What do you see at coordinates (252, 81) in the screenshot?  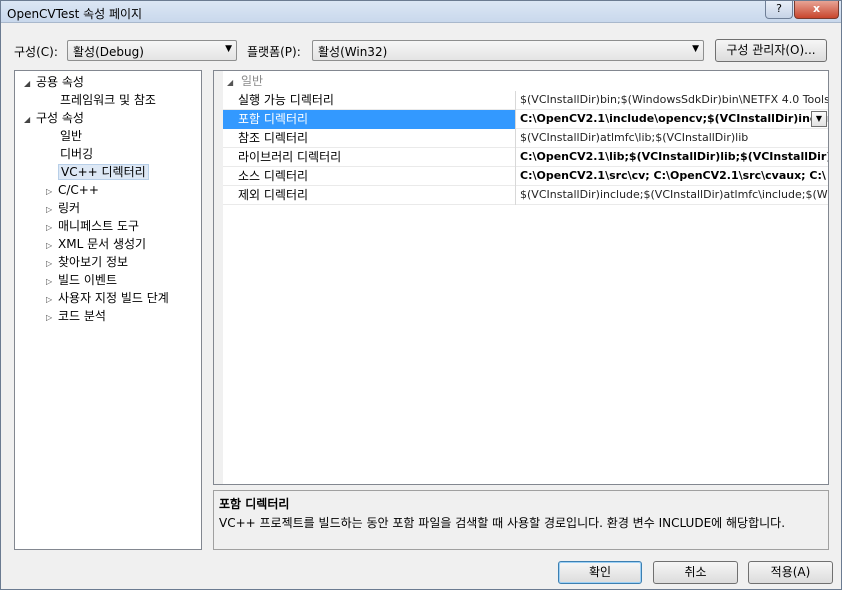 I see `grid-category-label: 일반` at bounding box center [252, 81].